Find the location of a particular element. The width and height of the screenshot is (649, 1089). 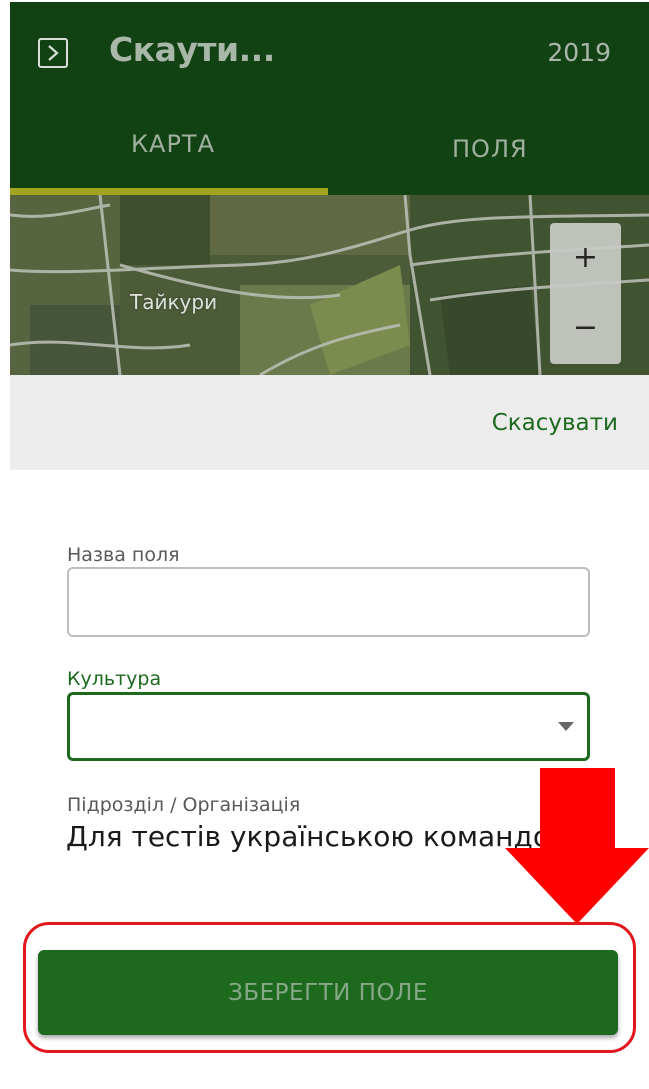

zoom-in-button: + is located at coordinates (585, 258).